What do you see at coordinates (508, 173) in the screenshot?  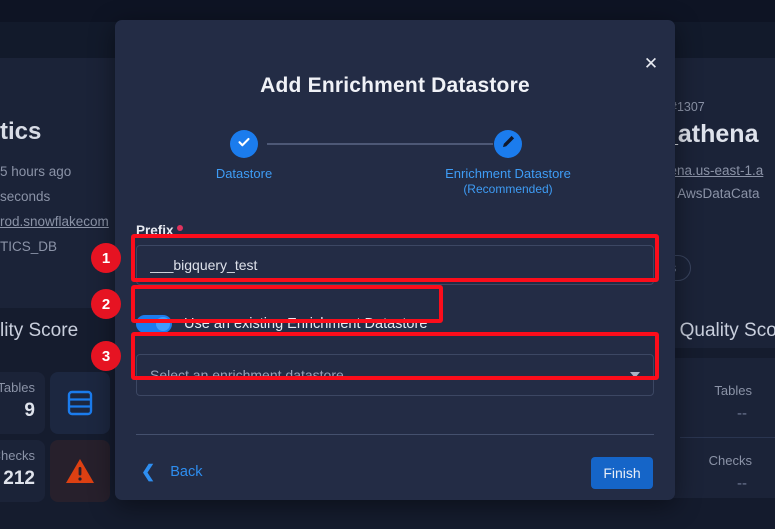 I see `stepper-label-enrichment: Enrichment Datastore` at bounding box center [508, 173].